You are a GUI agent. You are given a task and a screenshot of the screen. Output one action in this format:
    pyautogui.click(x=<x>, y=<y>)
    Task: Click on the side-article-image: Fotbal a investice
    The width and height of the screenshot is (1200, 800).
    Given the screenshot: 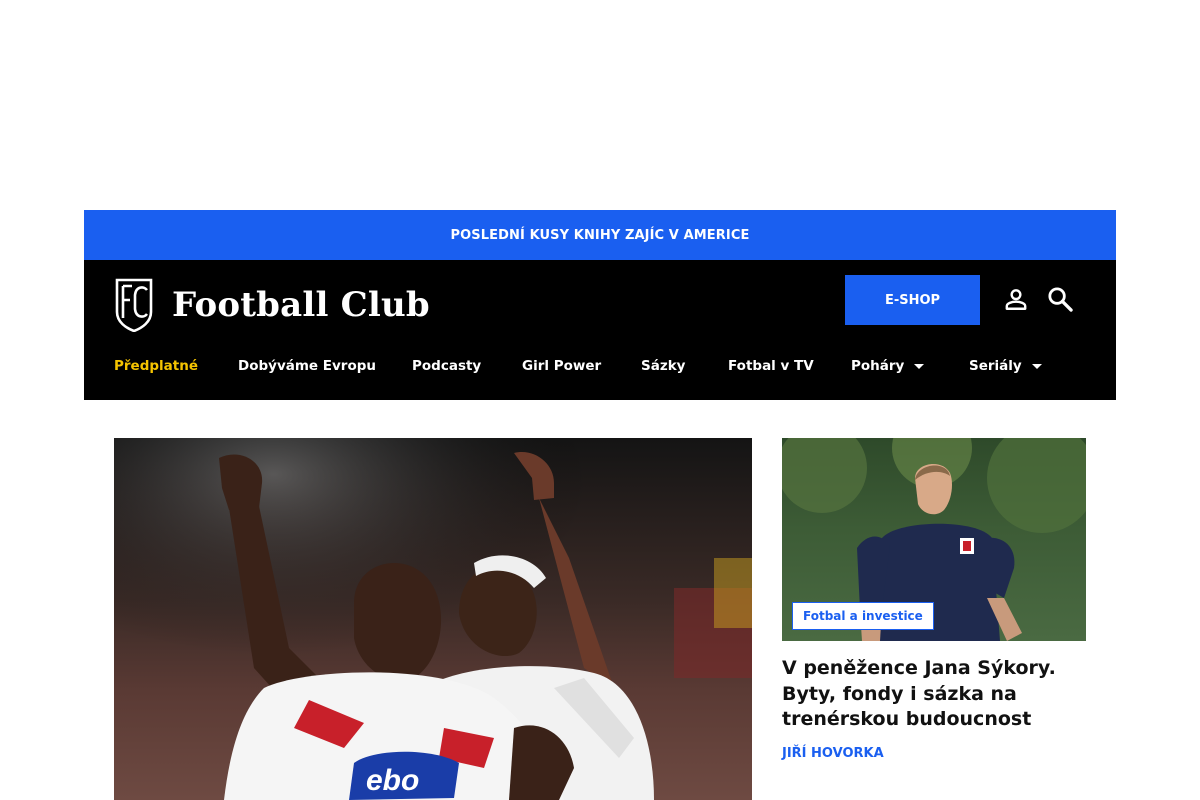 What is the action you would take?
    pyautogui.click(x=934, y=539)
    